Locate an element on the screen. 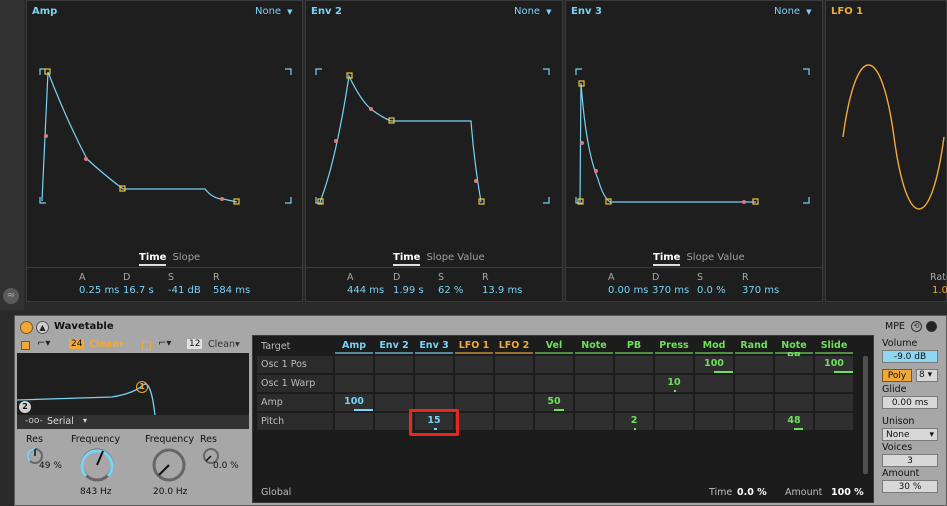 Image resolution: width=947 pixels, height=506 pixels. routing-mode: Serial is located at coordinates (60, 421).